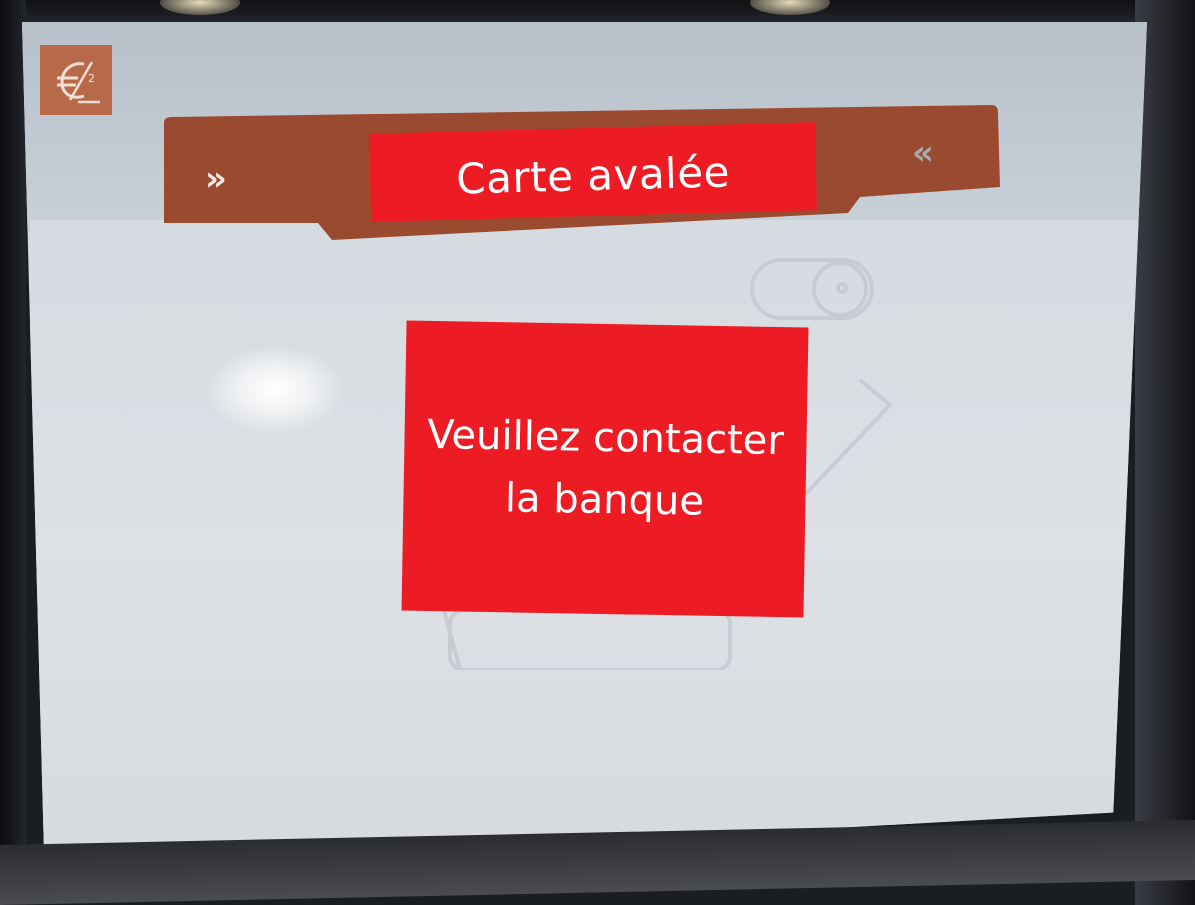 Image resolution: width=1195 pixels, height=905 pixels. What do you see at coordinates (1165, 452) in the screenshot?
I see `atm-bezel-right` at bounding box center [1165, 452].